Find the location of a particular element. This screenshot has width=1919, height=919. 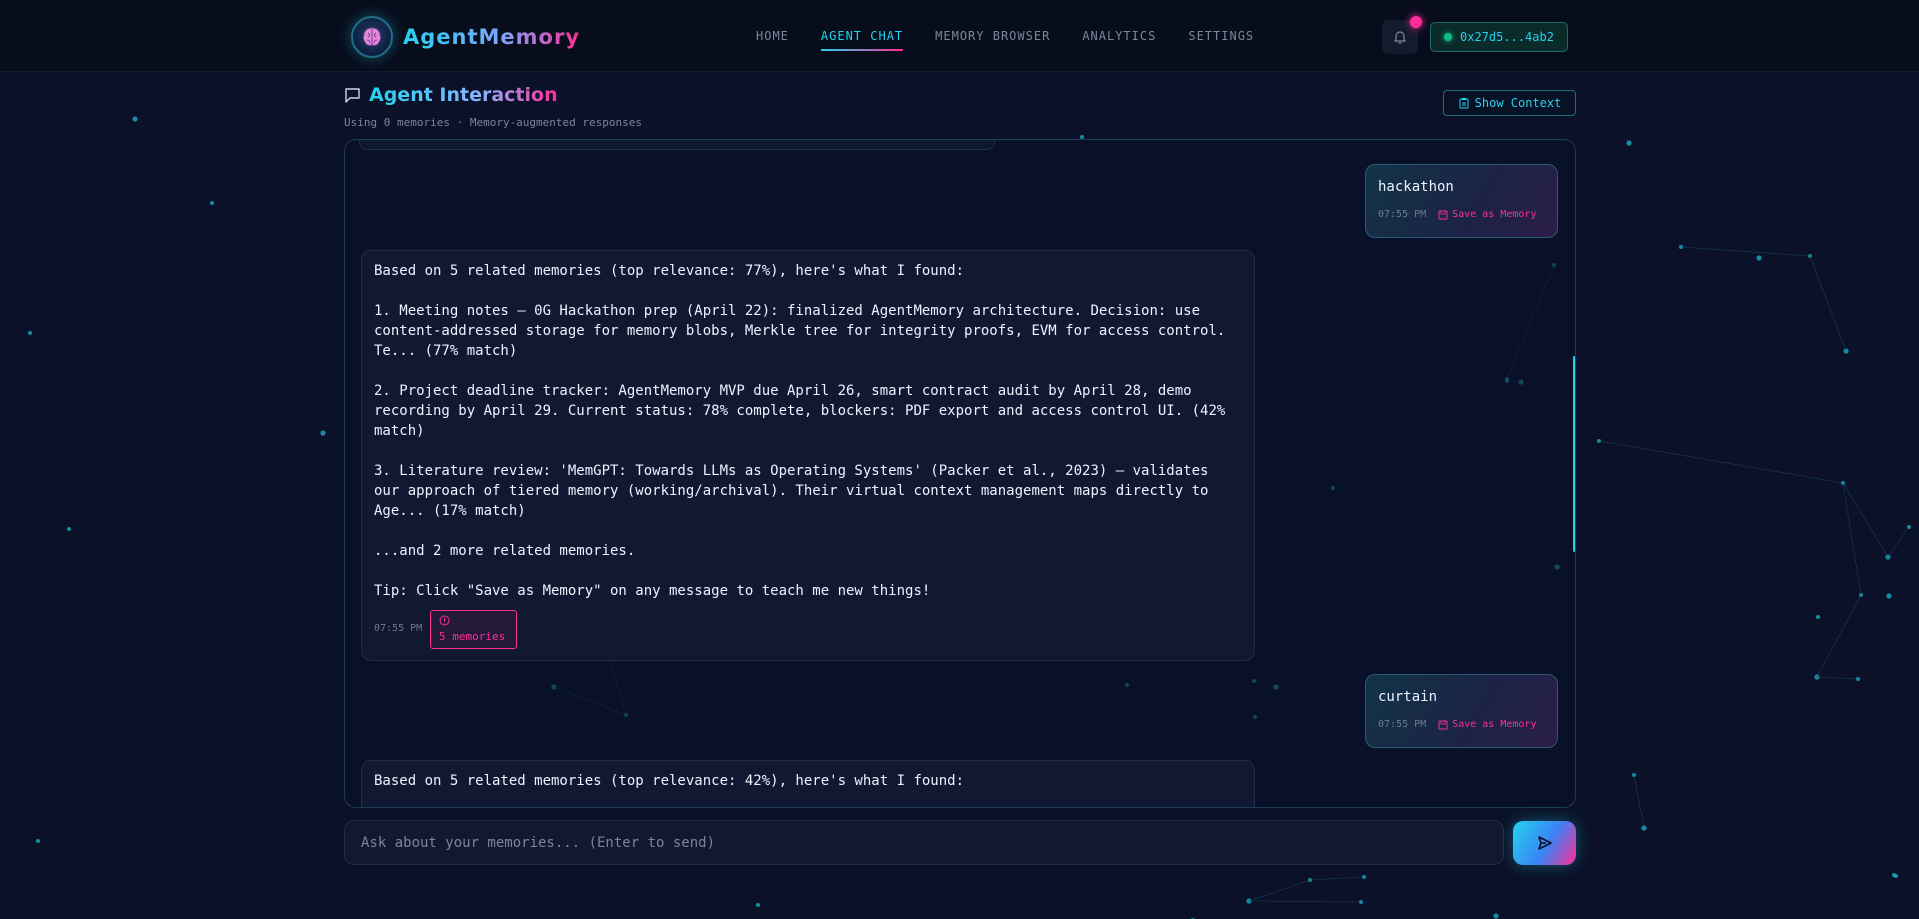

show-context-button: Show Context is located at coordinates (1509, 103).